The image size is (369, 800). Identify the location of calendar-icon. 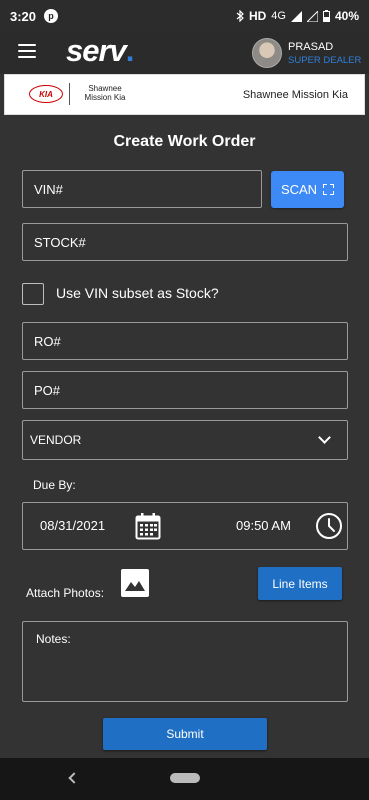
(148, 526).